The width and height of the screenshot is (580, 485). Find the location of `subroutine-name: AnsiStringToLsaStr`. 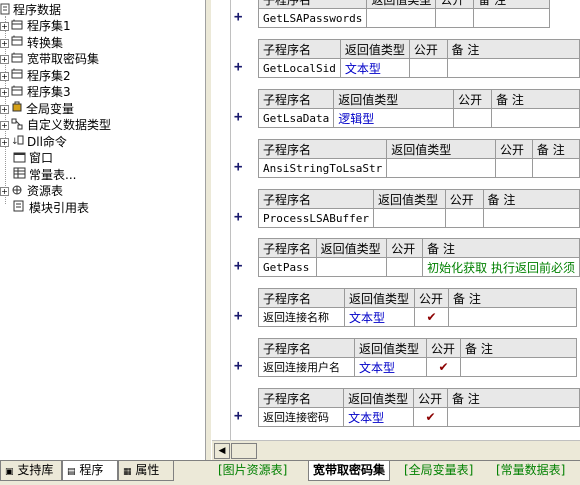

subroutine-name: AnsiStringToLsaStr is located at coordinates (322, 168).